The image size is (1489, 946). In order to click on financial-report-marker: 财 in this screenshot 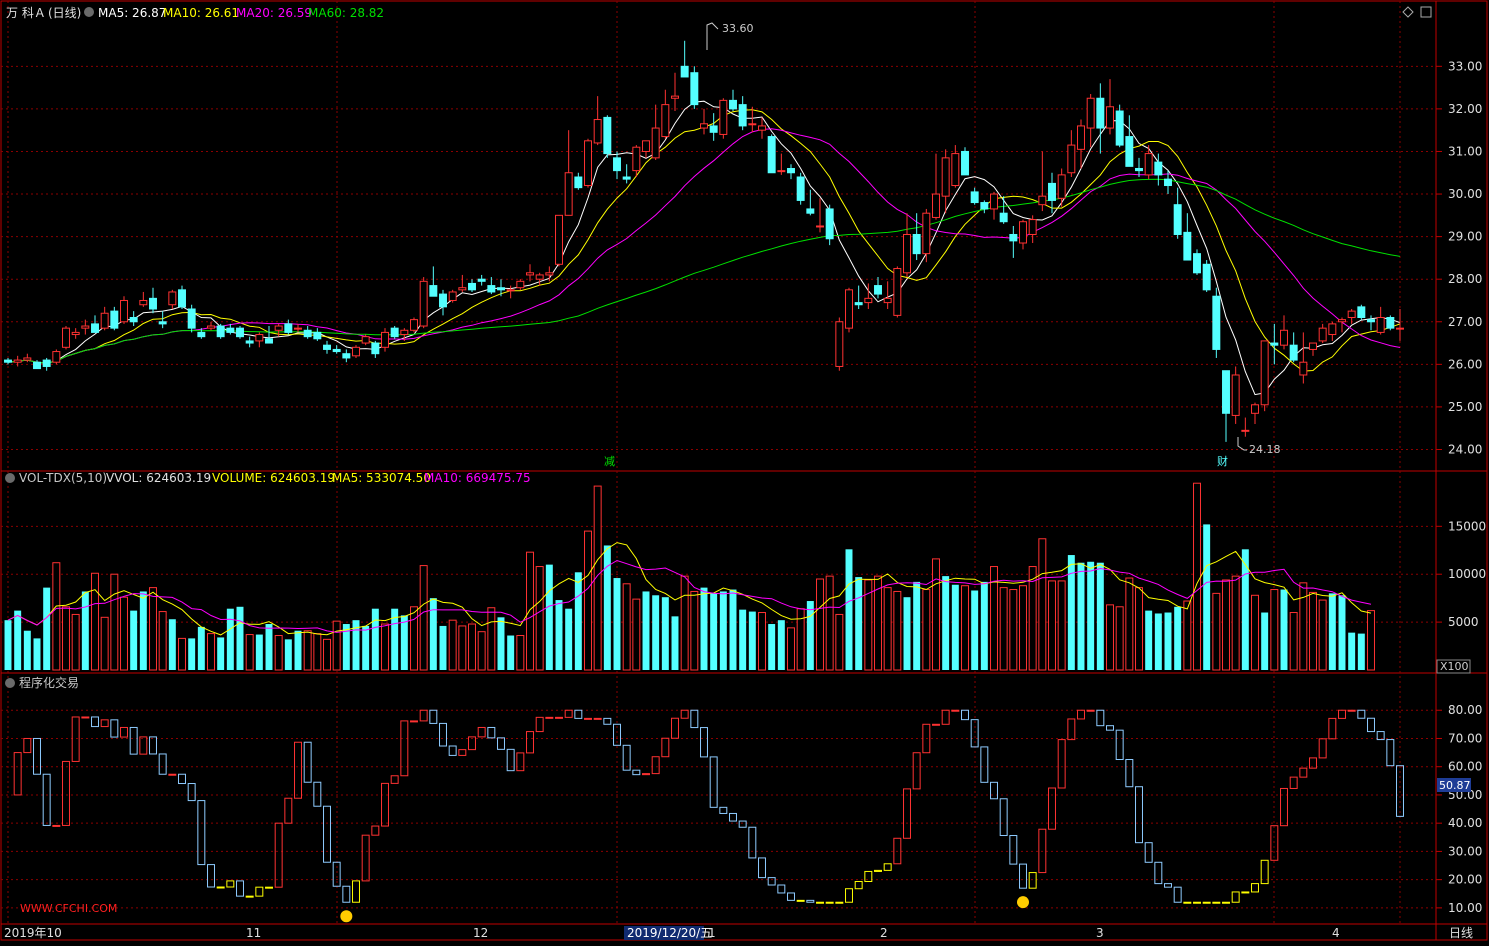, I will do `click(1222, 461)`.